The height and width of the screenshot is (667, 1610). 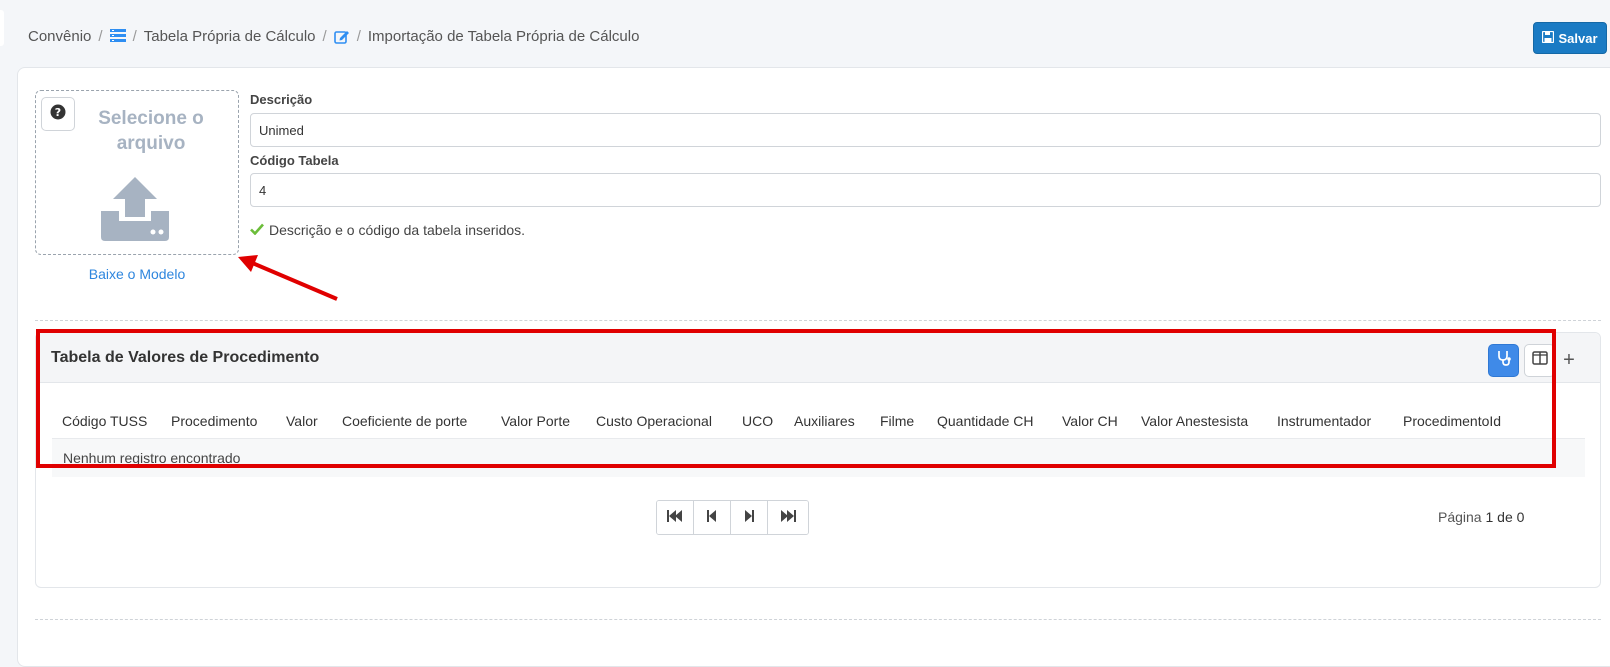 I want to click on fast-forward-icon, so click(x=788, y=518).